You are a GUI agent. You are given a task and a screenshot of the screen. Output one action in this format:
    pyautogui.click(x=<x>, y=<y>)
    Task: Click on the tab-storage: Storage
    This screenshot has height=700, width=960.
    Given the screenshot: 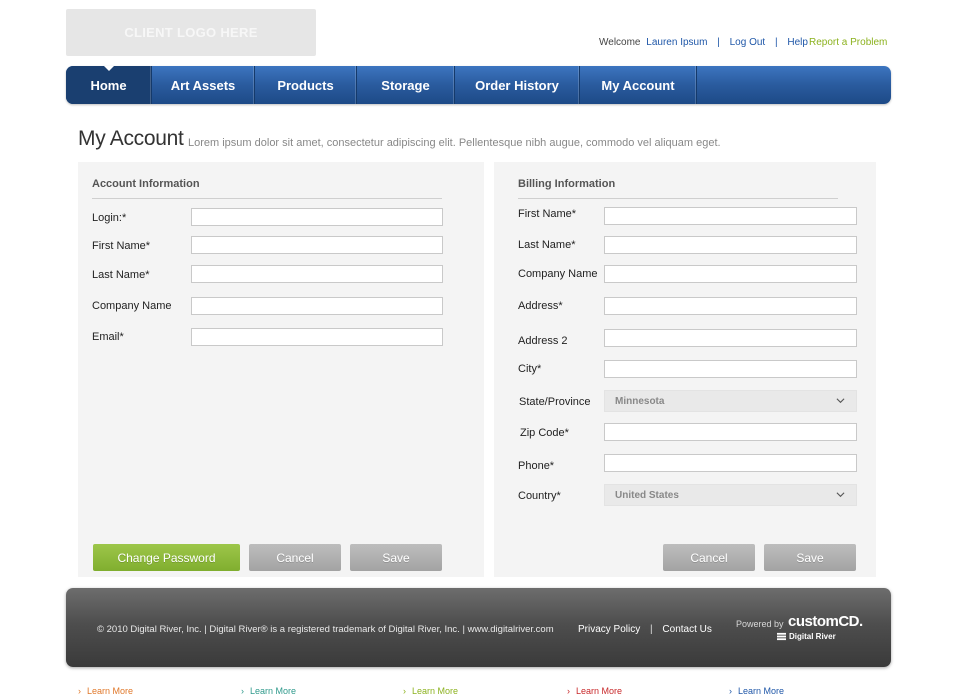 What is the action you would take?
    pyautogui.click(x=406, y=85)
    